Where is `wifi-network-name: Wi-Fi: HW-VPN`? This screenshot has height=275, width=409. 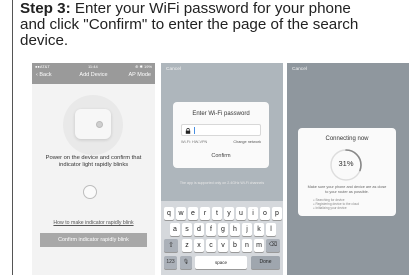 wifi-network-name: Wi-Fi: HW-VPN is located at coordinates (194, 142).